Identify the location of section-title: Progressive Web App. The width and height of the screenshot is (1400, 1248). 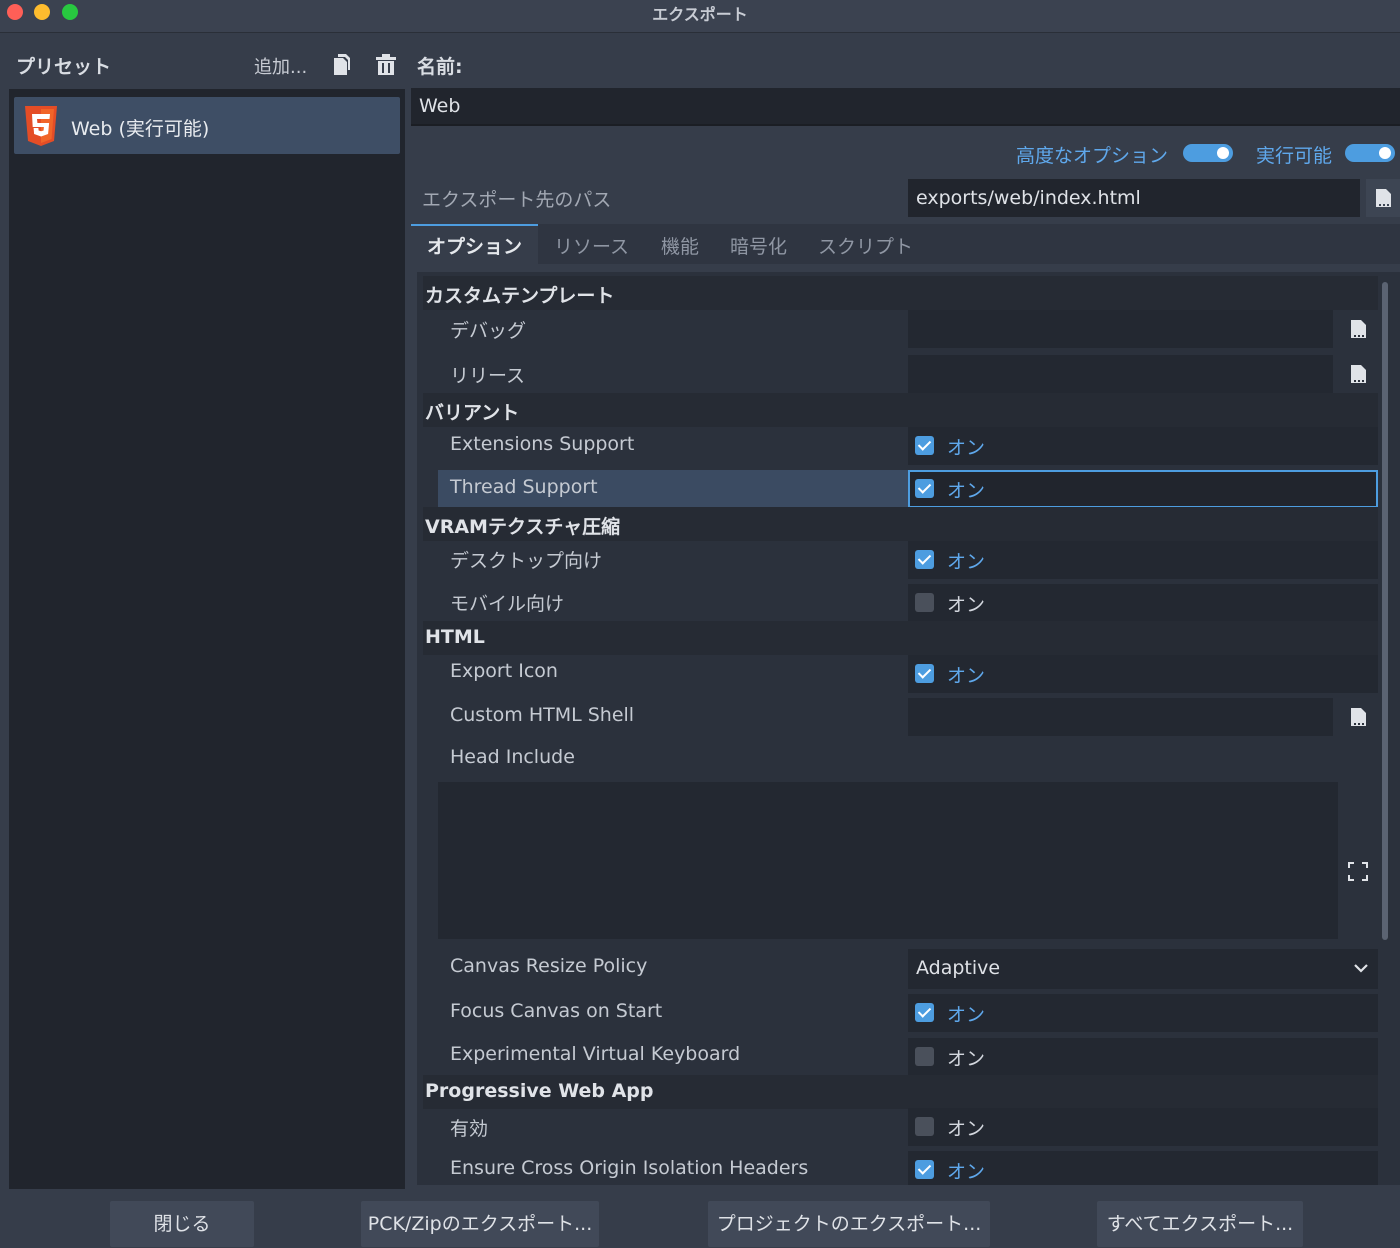
(539, 1091).